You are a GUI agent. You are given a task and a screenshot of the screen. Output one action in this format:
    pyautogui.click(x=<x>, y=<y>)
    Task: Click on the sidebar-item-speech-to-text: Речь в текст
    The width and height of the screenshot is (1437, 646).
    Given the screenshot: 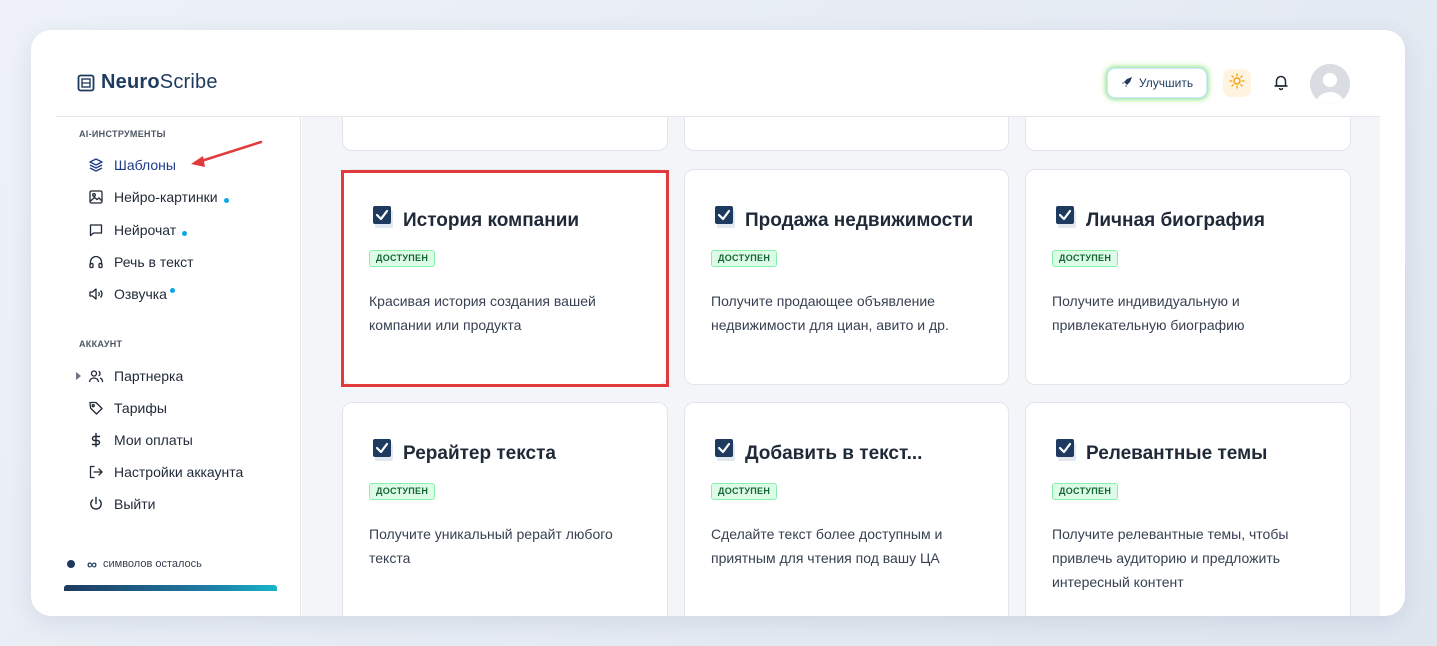 What is the action you would take?
    pyautogui.click(x=141, y=262)
    